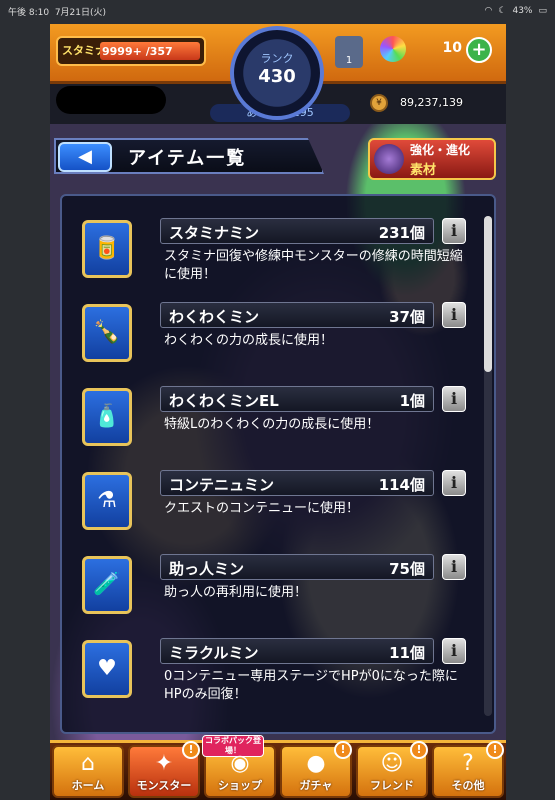 The width and height of the screenshot is (555, 800). What do you see at coordinates (164, 763) in the screenshot?
I see `monster-icon: ✦` at bounding box center [164, 763].